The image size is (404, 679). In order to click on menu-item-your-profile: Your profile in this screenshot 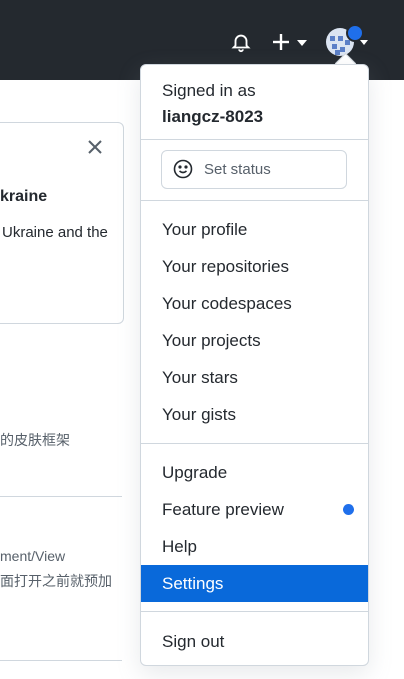, I will do `click(254, 229)`.